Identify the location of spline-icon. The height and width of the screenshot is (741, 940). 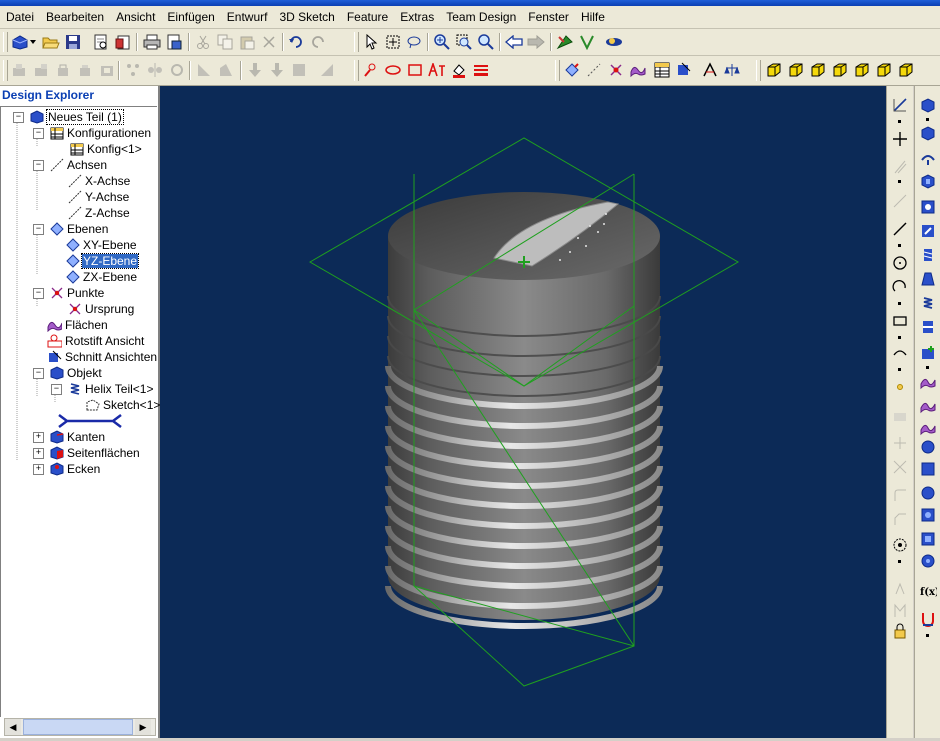
(900, 353).